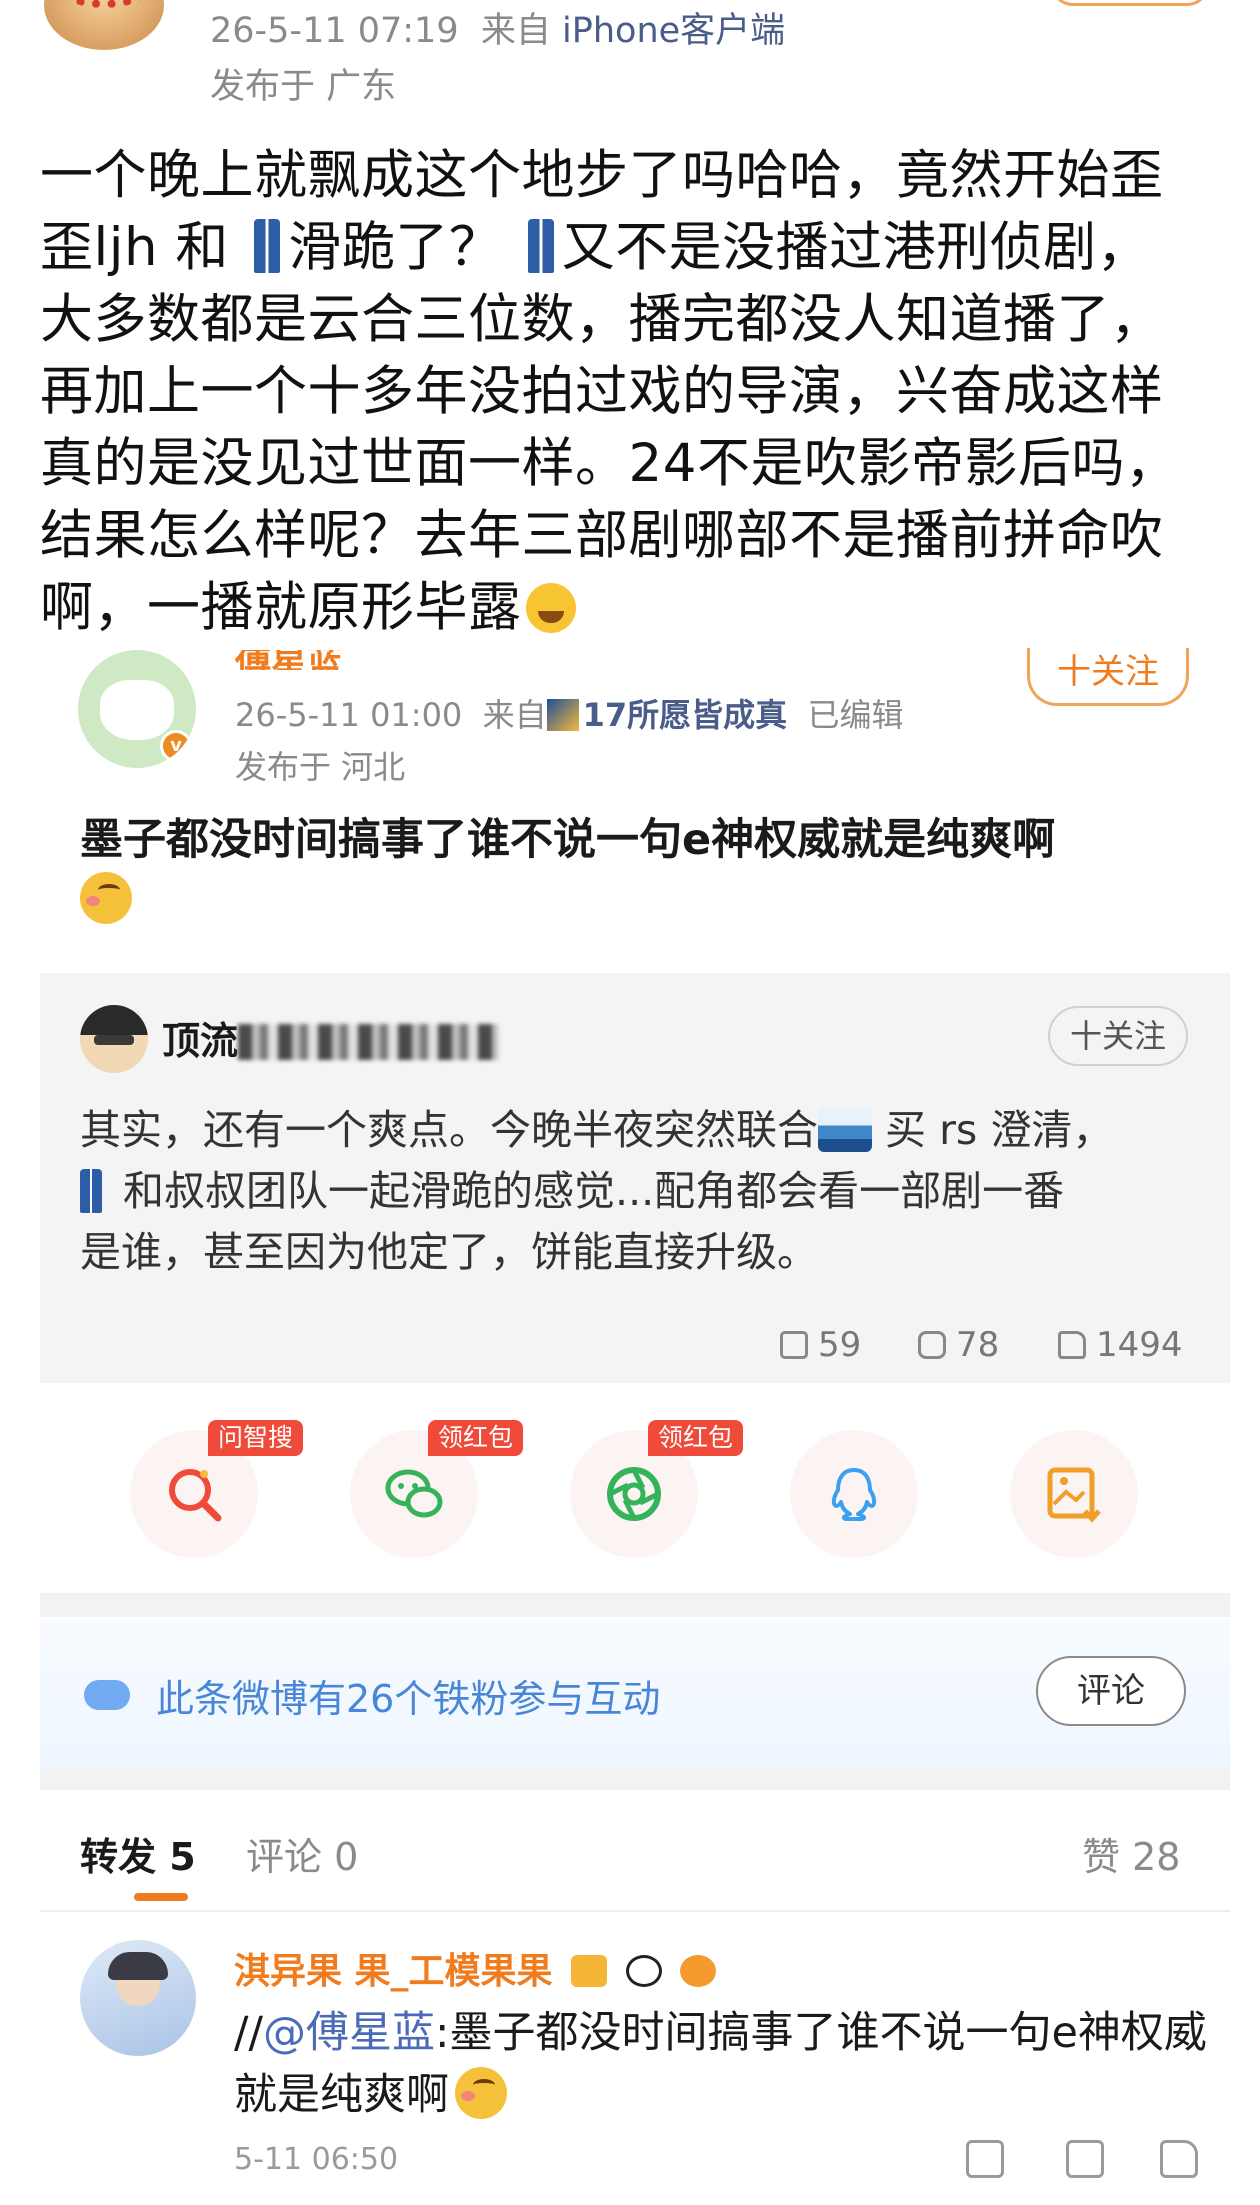 This screenshot has height=2205, width=1260. What do you see at coordinates (568, 840) in the screenshot?
I see `quoted-post-text: 墨子都没时间搞事了谁不说一句e神权威就是纯爽啊` at bounding box center [568, 840].